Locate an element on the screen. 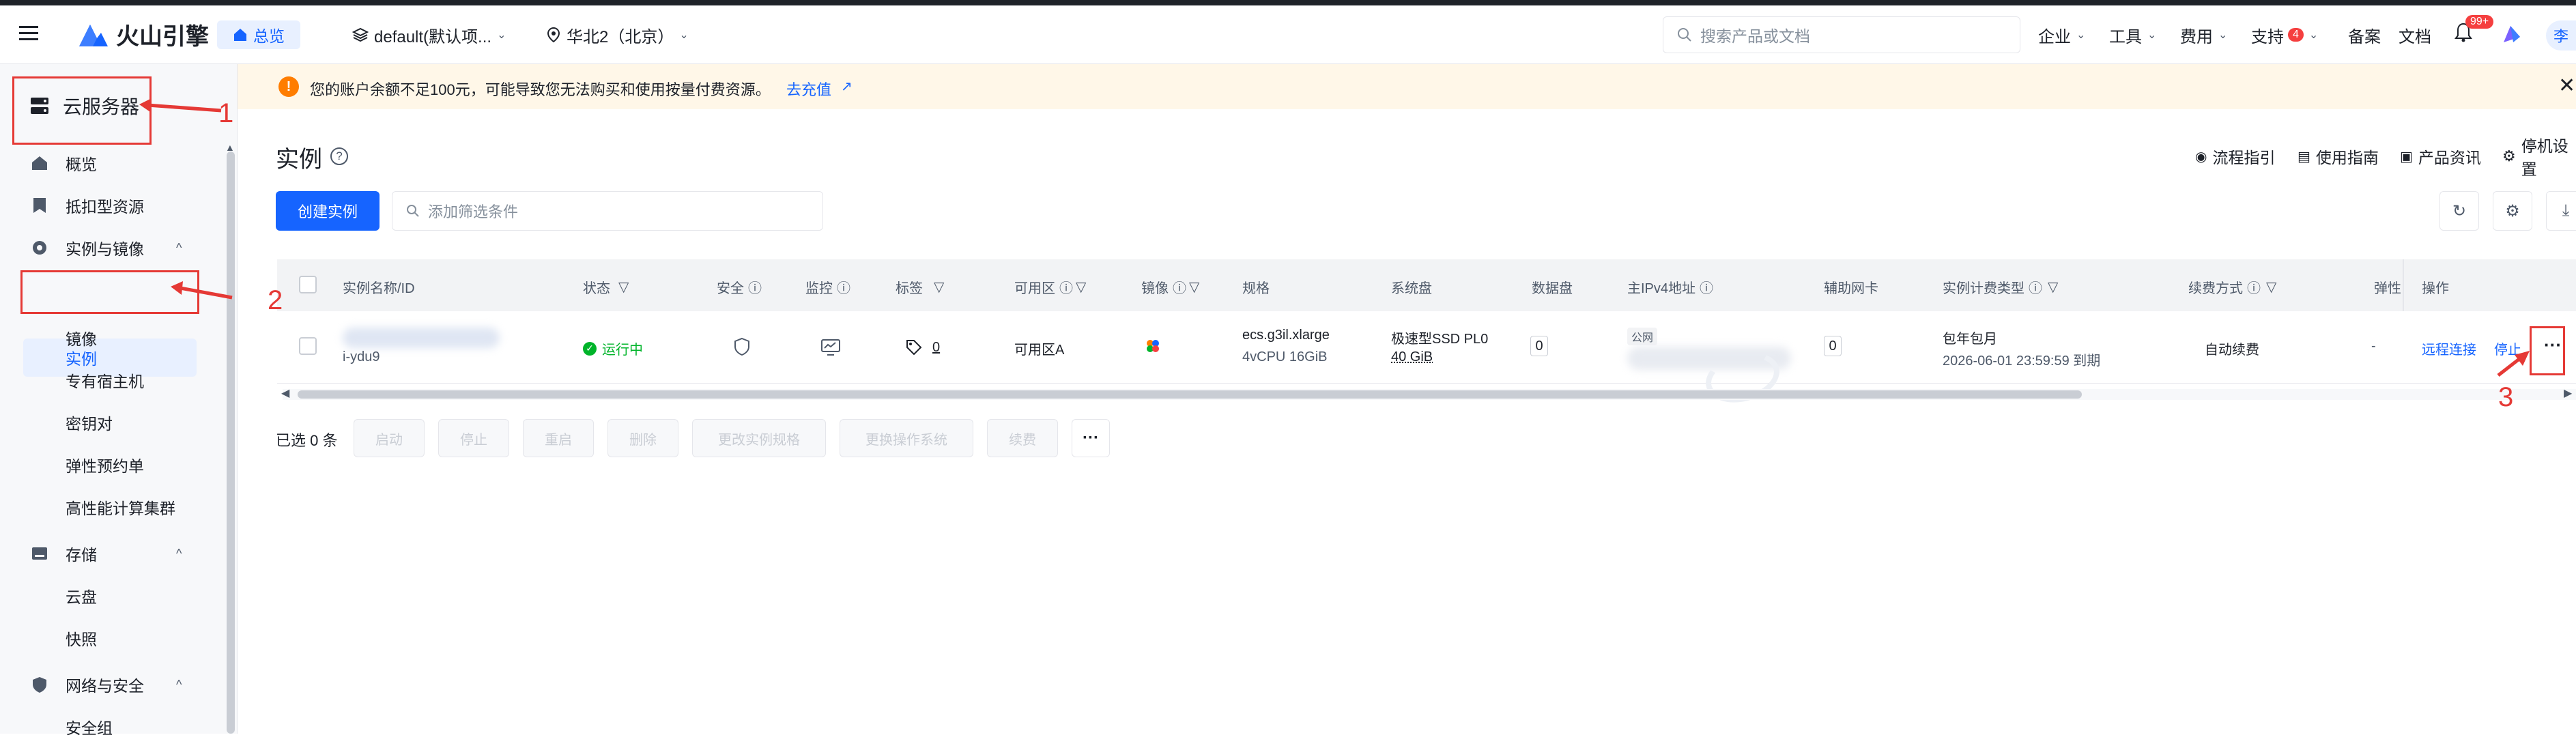  billing-type-text: 包年包月 is located at coordinates (1970, 340).